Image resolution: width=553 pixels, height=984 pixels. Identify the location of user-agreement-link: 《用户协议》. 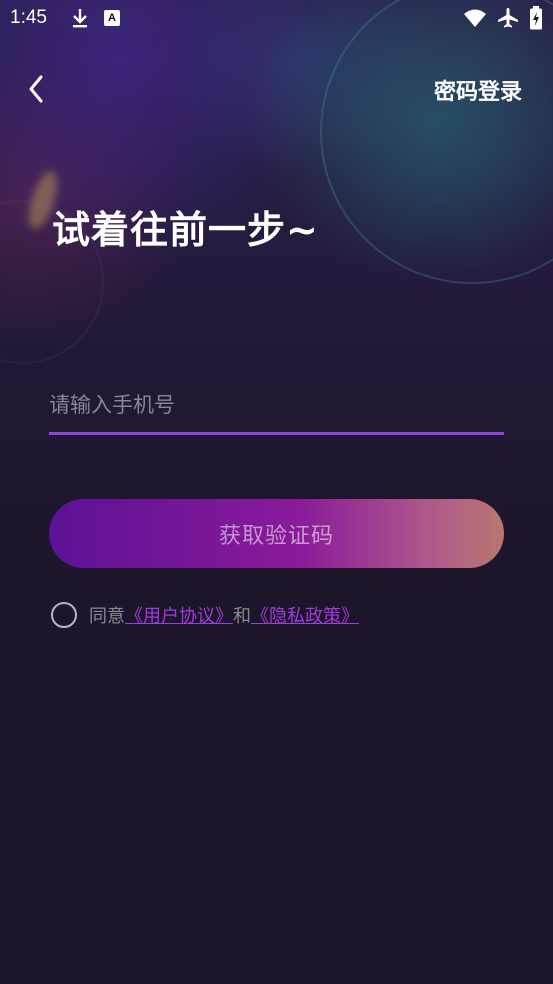
(179, 615).